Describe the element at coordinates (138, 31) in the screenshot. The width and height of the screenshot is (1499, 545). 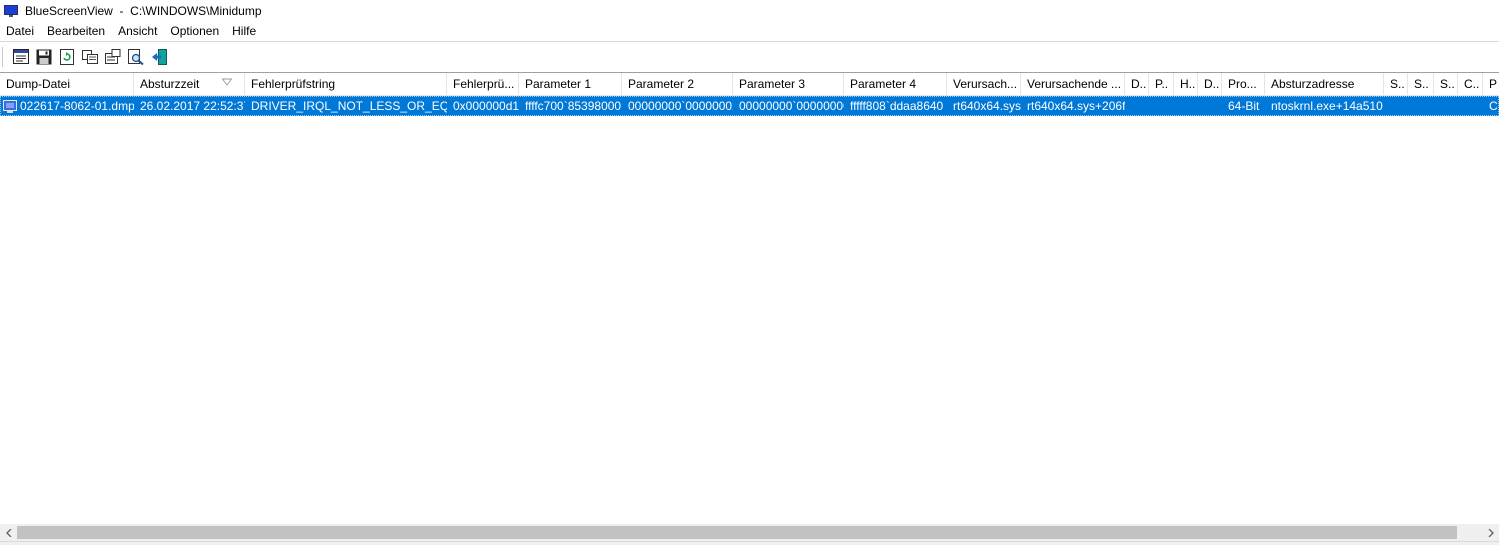
I see `menu-ansicht: Ansicht` at that location.